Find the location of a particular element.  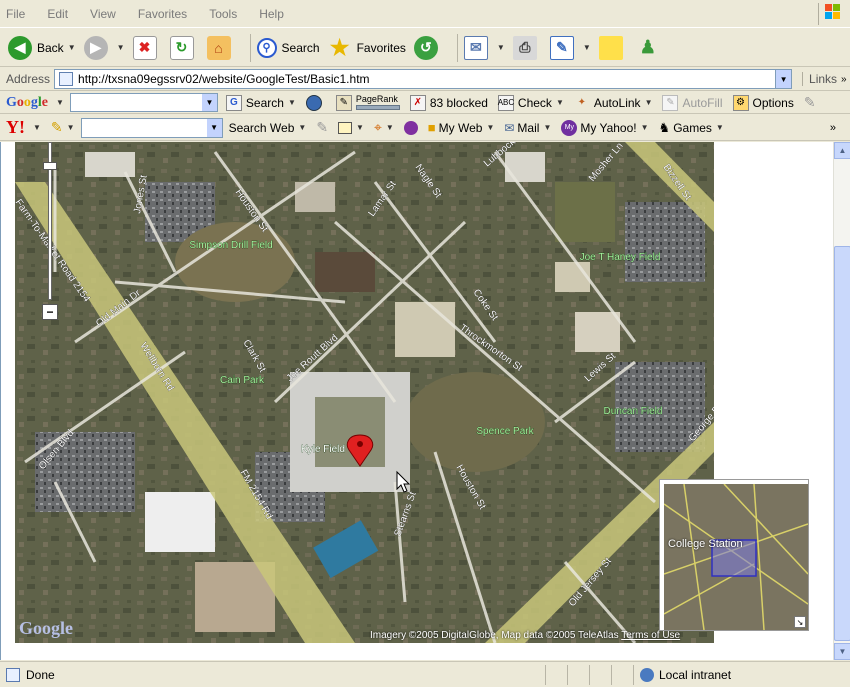

autofill-label: AutoFill is located at coordinates (702, 102).